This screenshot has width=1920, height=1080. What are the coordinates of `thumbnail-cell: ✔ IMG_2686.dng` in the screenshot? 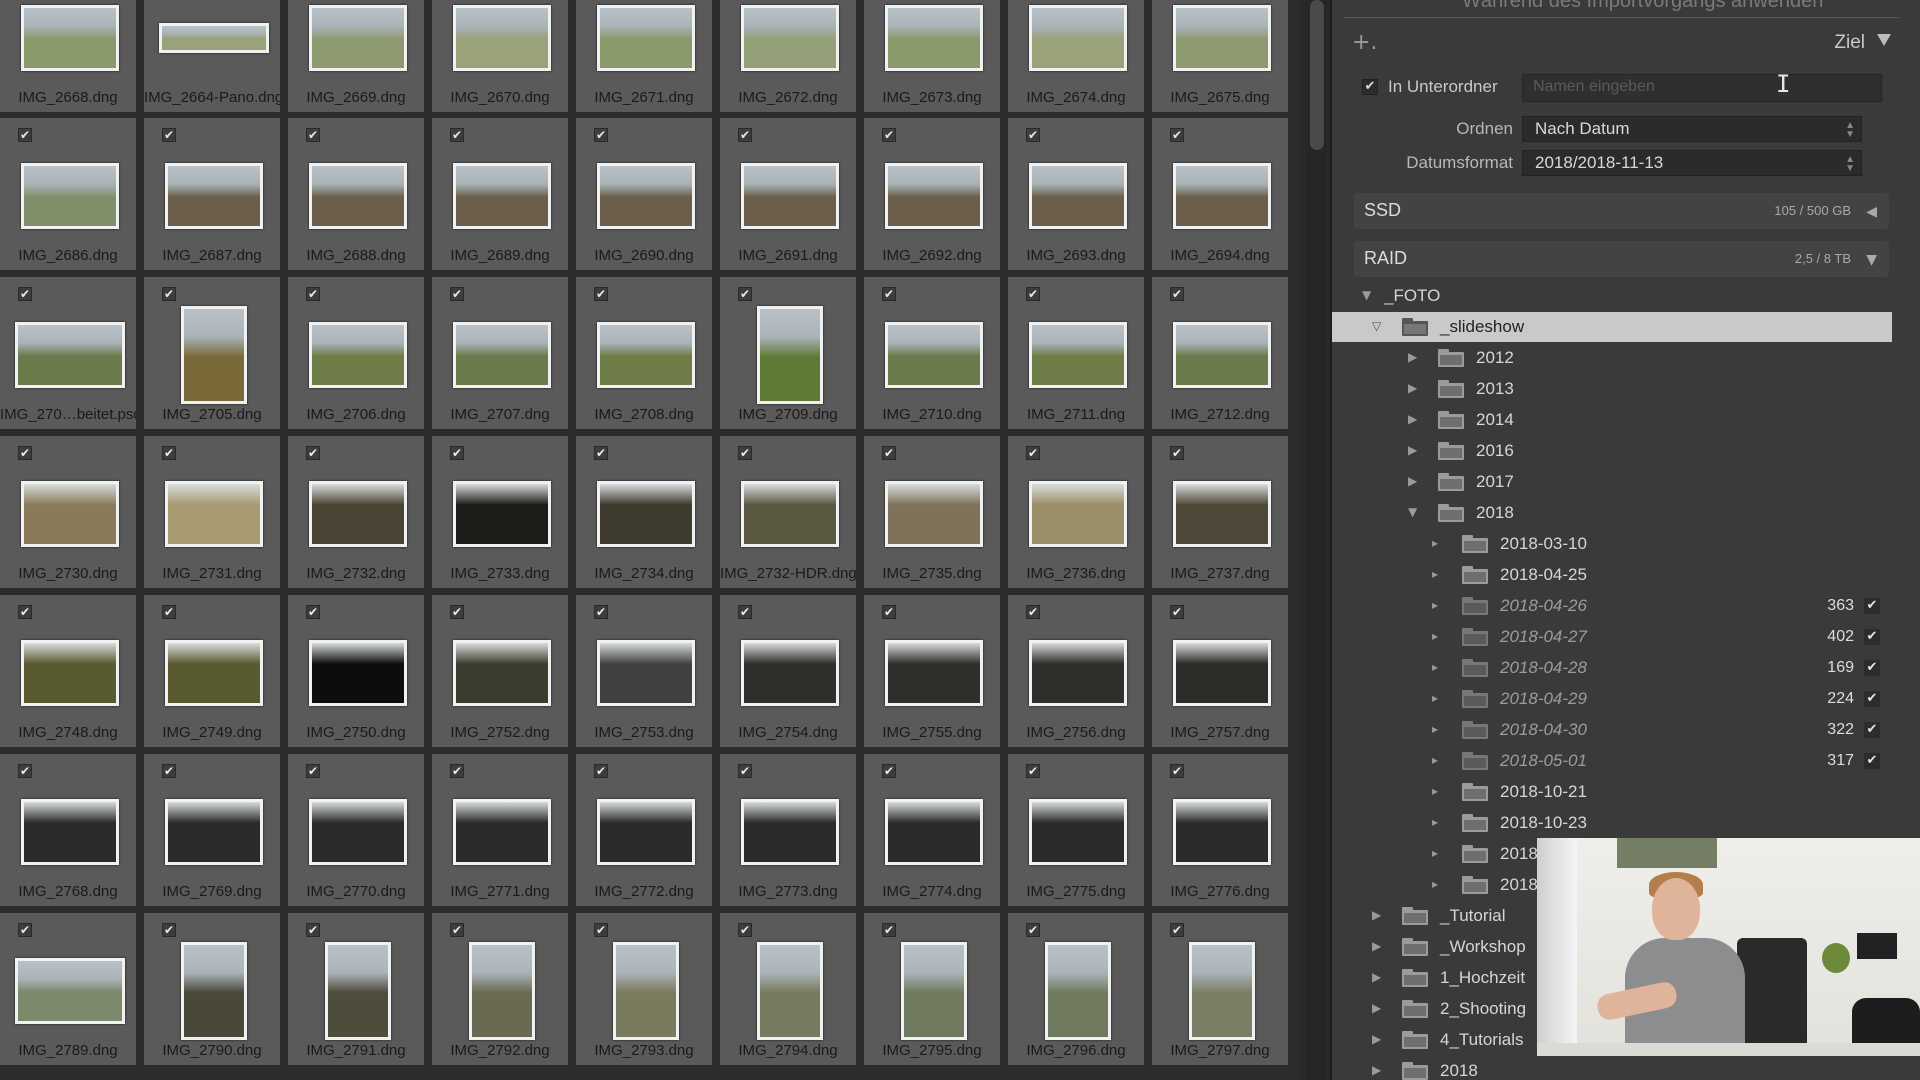 It's located at (70, 196).